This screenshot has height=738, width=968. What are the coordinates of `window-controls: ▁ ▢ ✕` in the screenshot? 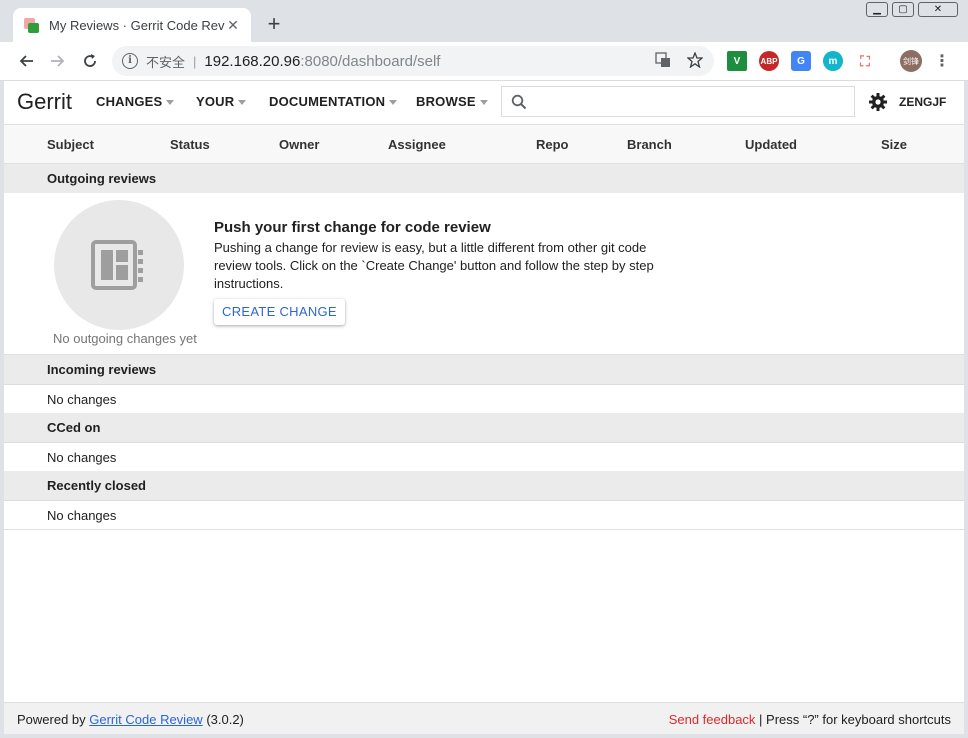 It's located at (912, 9).